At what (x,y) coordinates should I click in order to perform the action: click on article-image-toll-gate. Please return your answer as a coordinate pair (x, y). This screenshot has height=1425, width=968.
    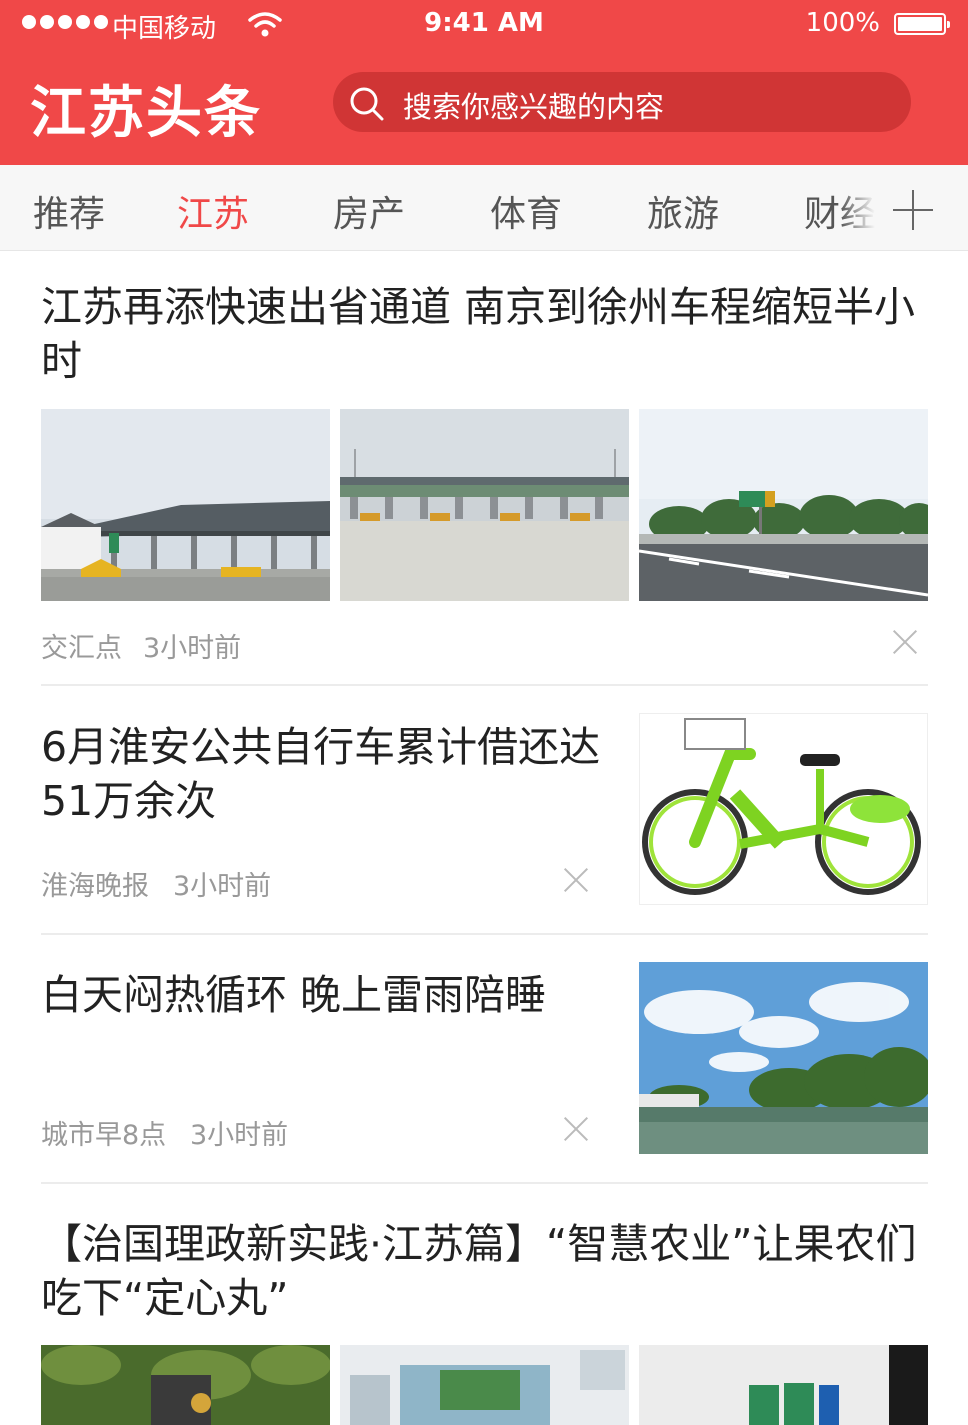
    Looking at the image, I should click on (185, 505).